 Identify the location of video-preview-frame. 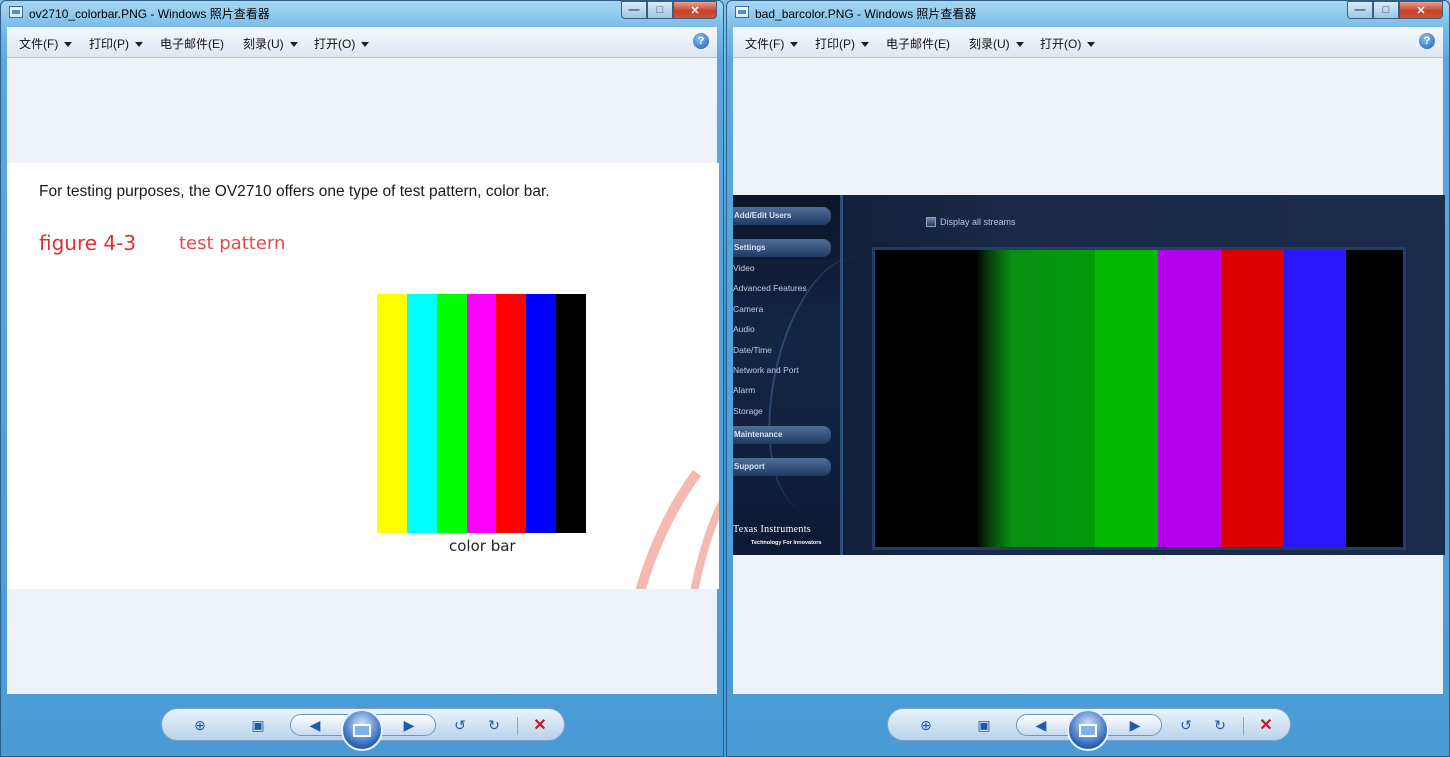
(1139, 398).